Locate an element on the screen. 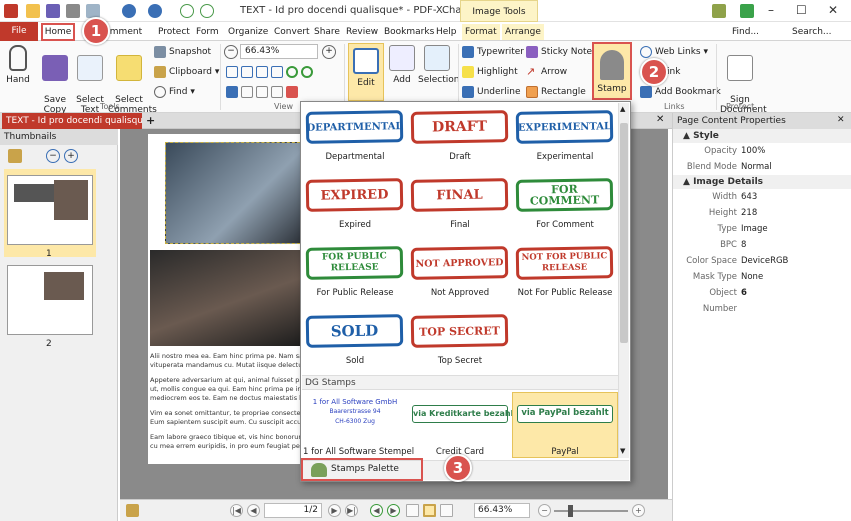  tab-protect: Protect is located at coordinates (174, 32).